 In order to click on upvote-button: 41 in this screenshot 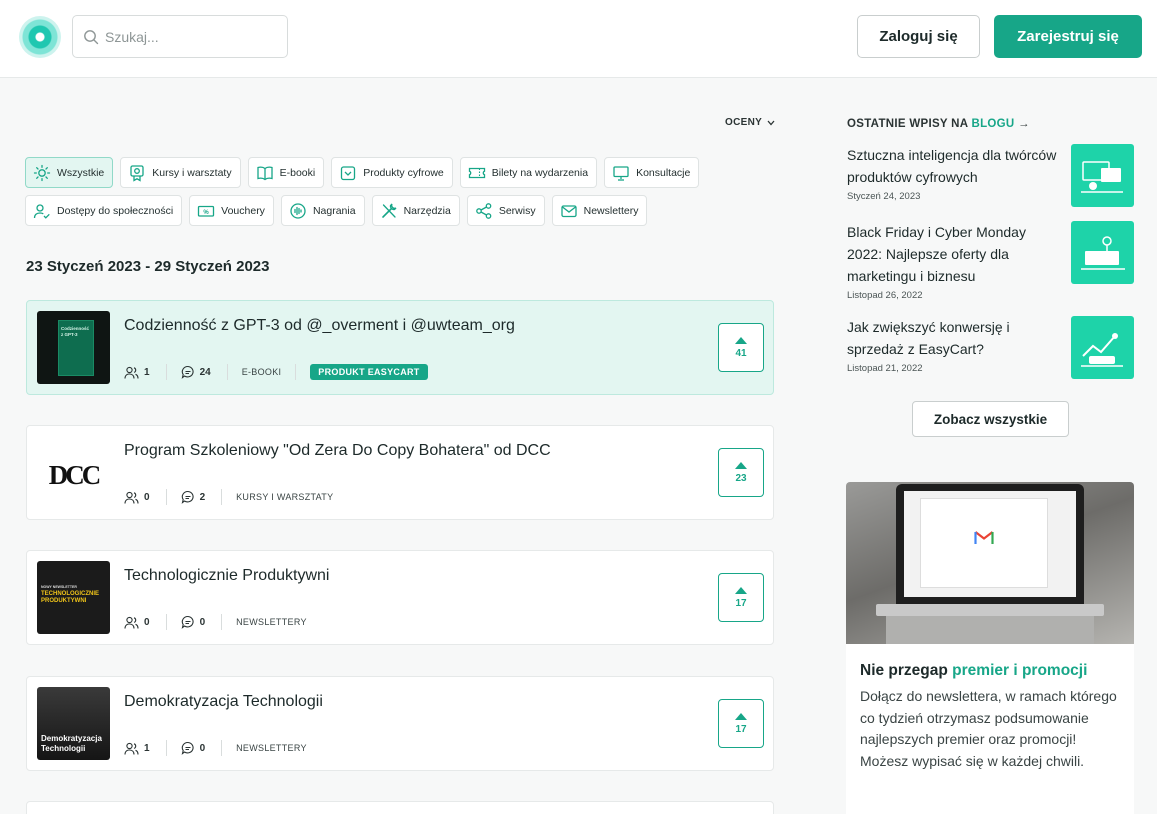, I will do `click(741, 347)`.